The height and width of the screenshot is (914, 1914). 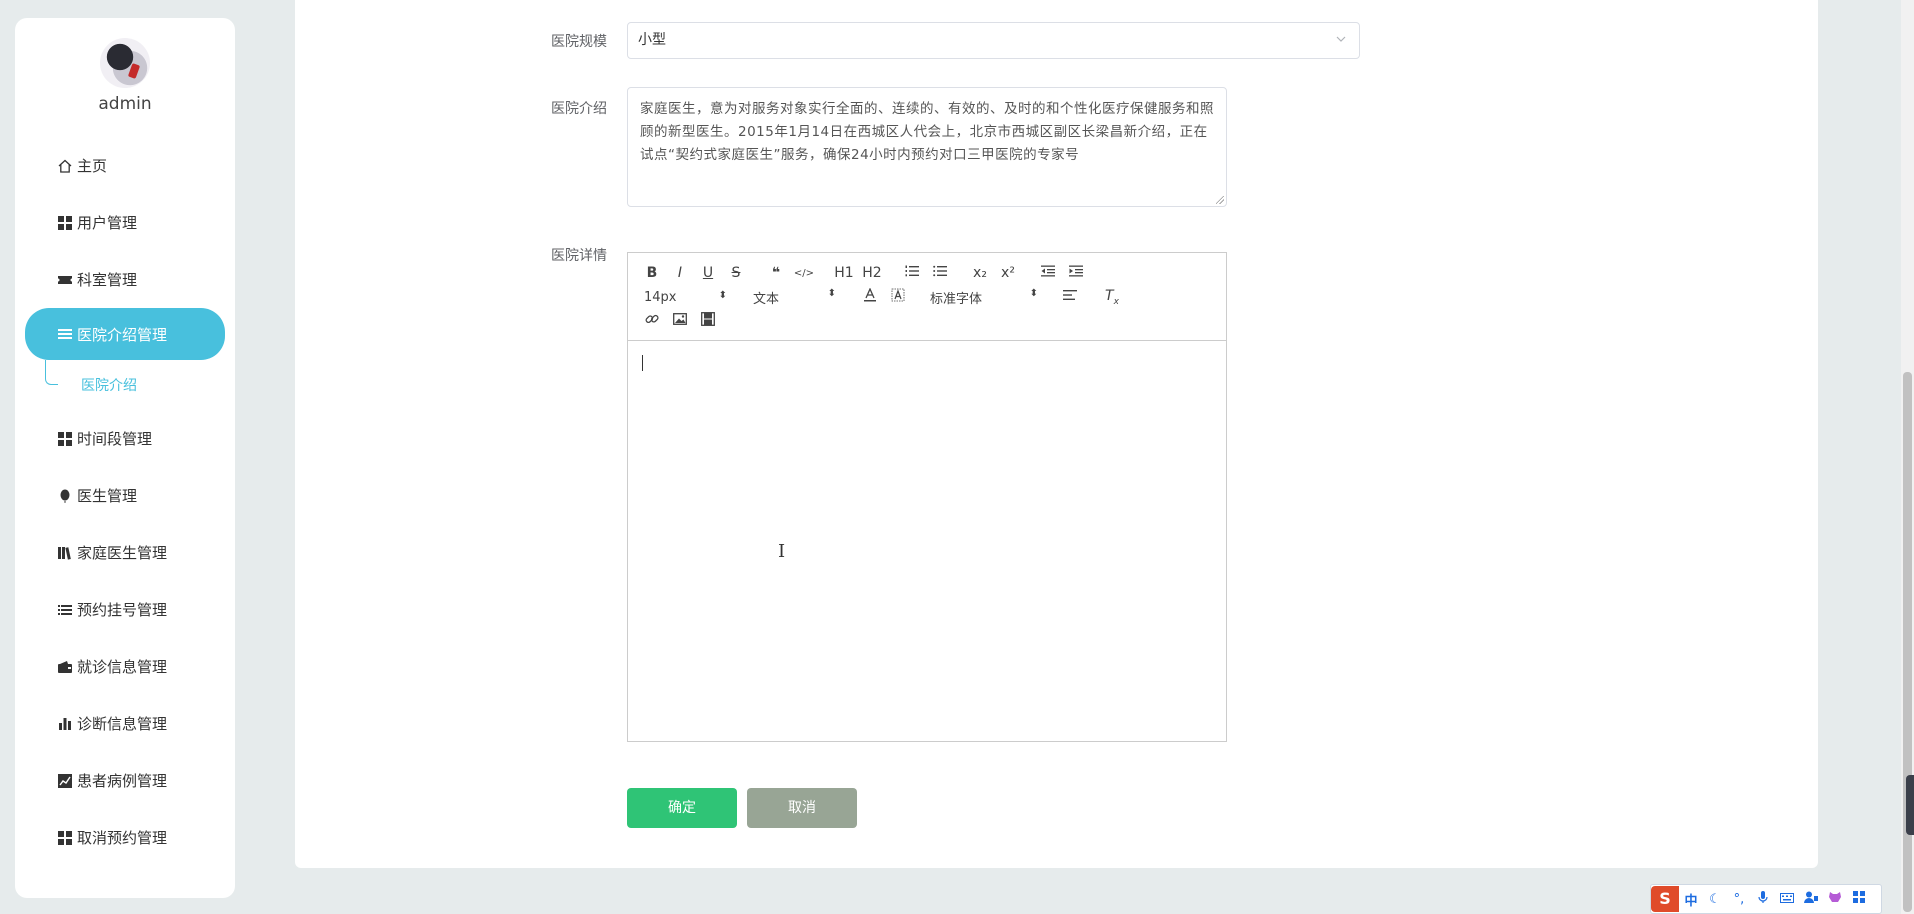 What do you see at coordinates (1341, 40) in the screenshot?
I see `chevron-down-icon` at bounding box center [1341, 40].